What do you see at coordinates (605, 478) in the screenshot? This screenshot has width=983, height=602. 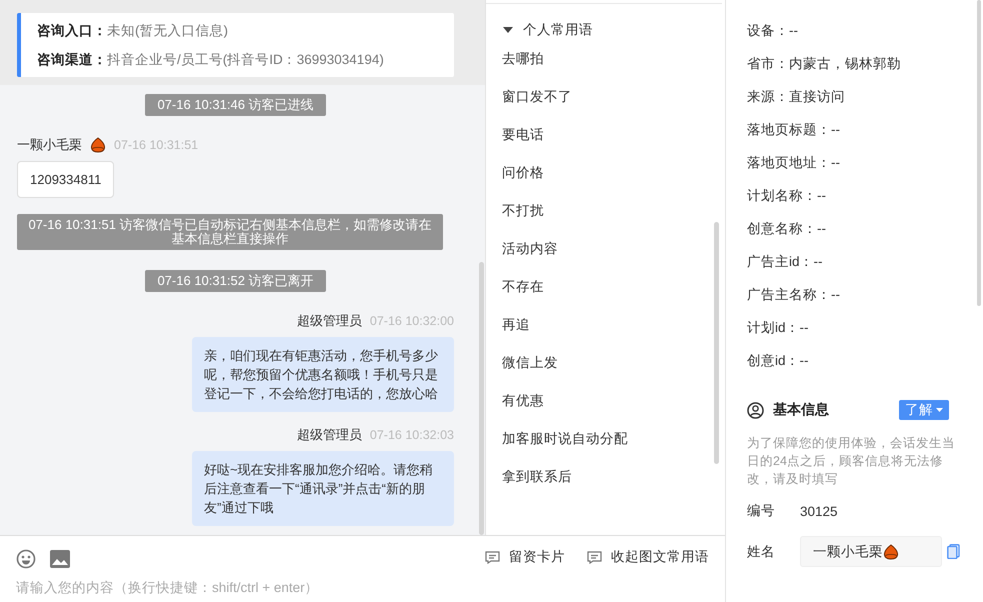 I see `phrase-item: 拿到联系后` at bounding box center [605, 478].